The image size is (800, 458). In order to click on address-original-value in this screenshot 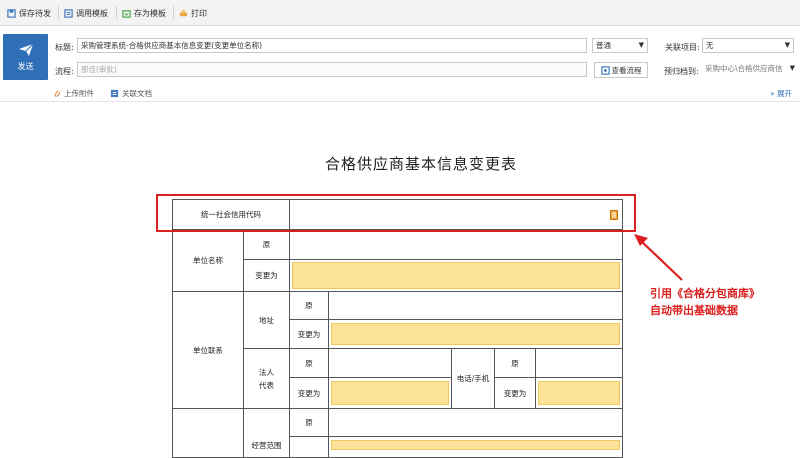, I will do `click(475, 305)`.